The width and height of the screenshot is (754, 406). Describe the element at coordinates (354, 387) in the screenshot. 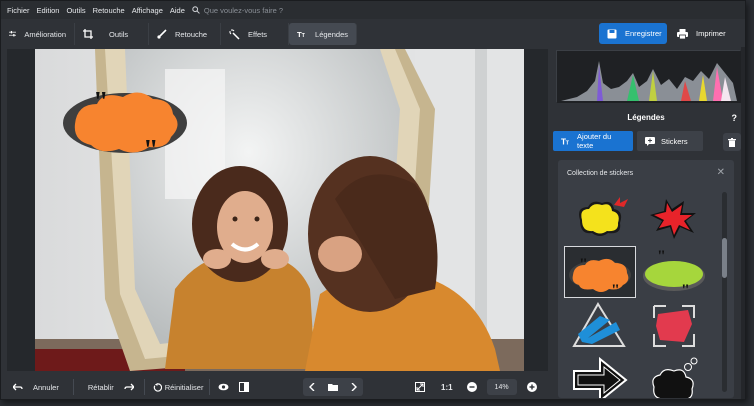

I see `chevron-right-icon` at that location.